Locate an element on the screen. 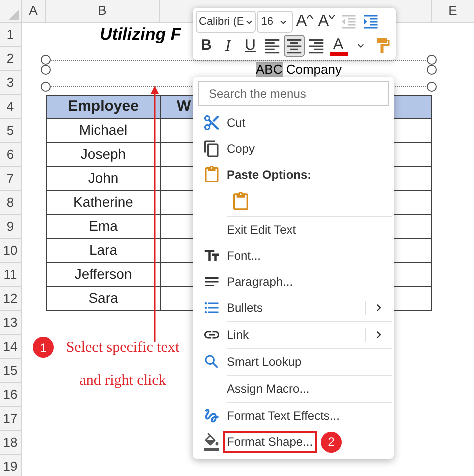  annotation-text: and right click is located at coordinates (123, 381).